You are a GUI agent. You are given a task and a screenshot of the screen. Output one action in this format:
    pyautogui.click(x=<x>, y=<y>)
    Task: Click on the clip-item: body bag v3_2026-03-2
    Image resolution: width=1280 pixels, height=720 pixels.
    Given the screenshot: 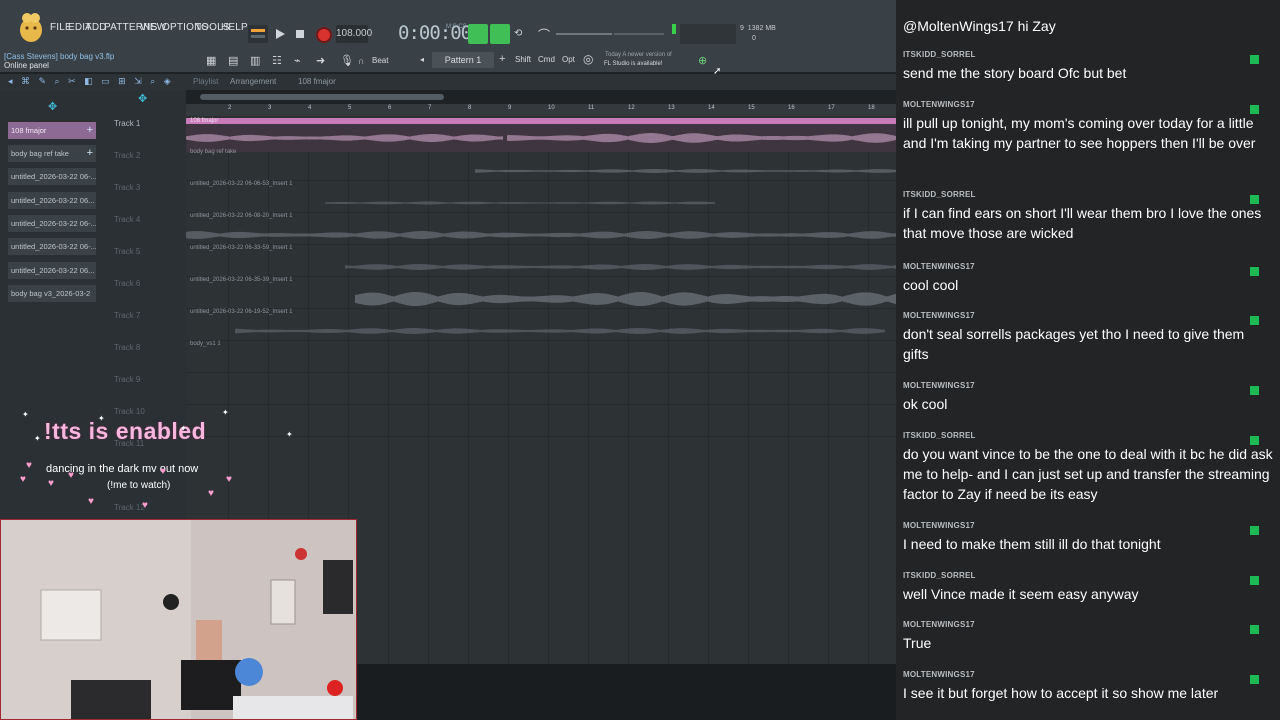 What is the action you would take?
    pyautogui.click(x=52, y=293)
    